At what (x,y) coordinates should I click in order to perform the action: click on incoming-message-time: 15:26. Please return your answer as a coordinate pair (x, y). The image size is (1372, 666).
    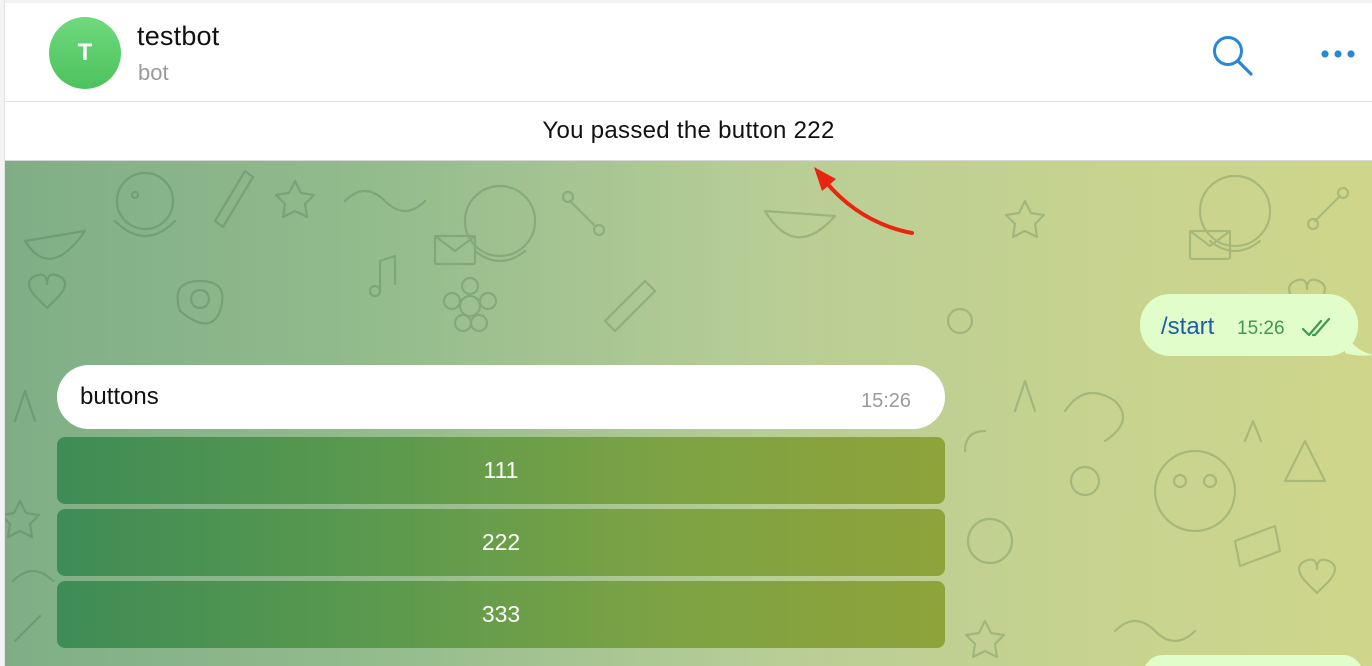
    Looking at the image, I should click on (886, 401).